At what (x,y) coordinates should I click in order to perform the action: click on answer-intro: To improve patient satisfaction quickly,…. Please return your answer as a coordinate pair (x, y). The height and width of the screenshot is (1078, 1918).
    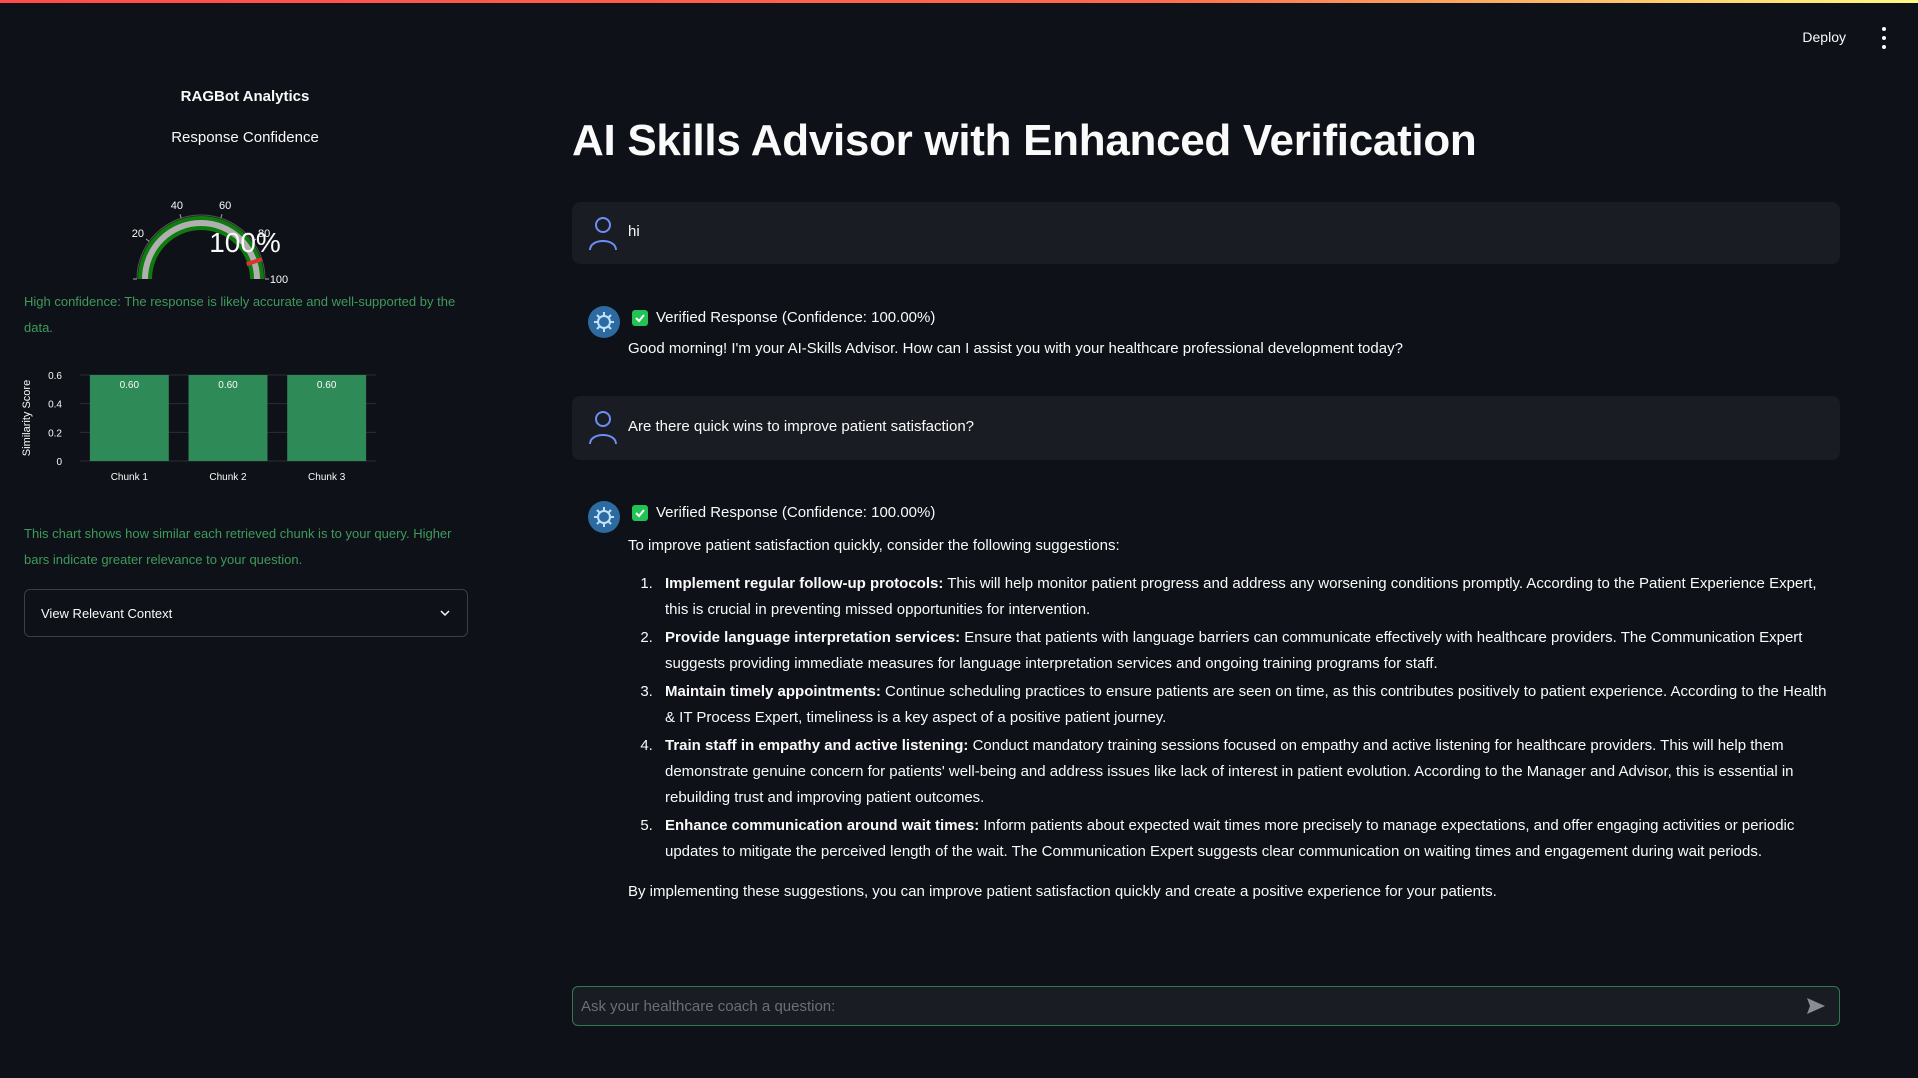
    Looking at the image, I should click on (874, 545).